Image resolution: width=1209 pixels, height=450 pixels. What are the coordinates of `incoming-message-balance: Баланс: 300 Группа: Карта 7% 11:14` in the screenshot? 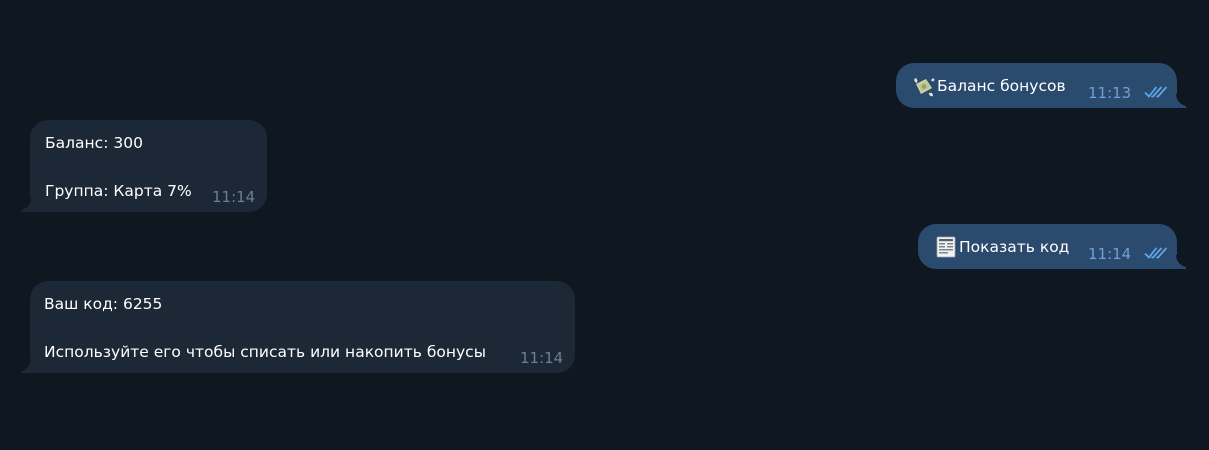 It's located at (144, 166).